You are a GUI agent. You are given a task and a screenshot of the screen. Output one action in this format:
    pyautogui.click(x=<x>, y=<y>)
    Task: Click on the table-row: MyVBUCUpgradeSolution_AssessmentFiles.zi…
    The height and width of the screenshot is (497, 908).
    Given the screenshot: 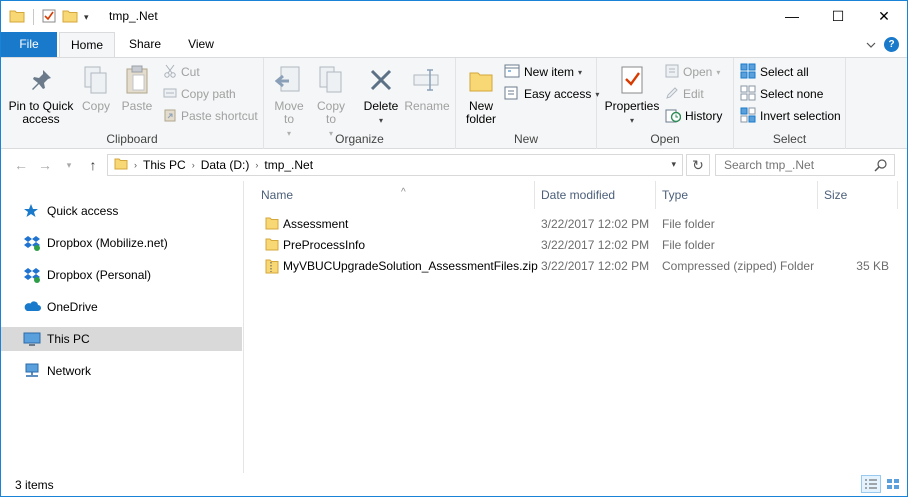 What is the action you would take?
    pyautogui.click(x=581, y=266)
    